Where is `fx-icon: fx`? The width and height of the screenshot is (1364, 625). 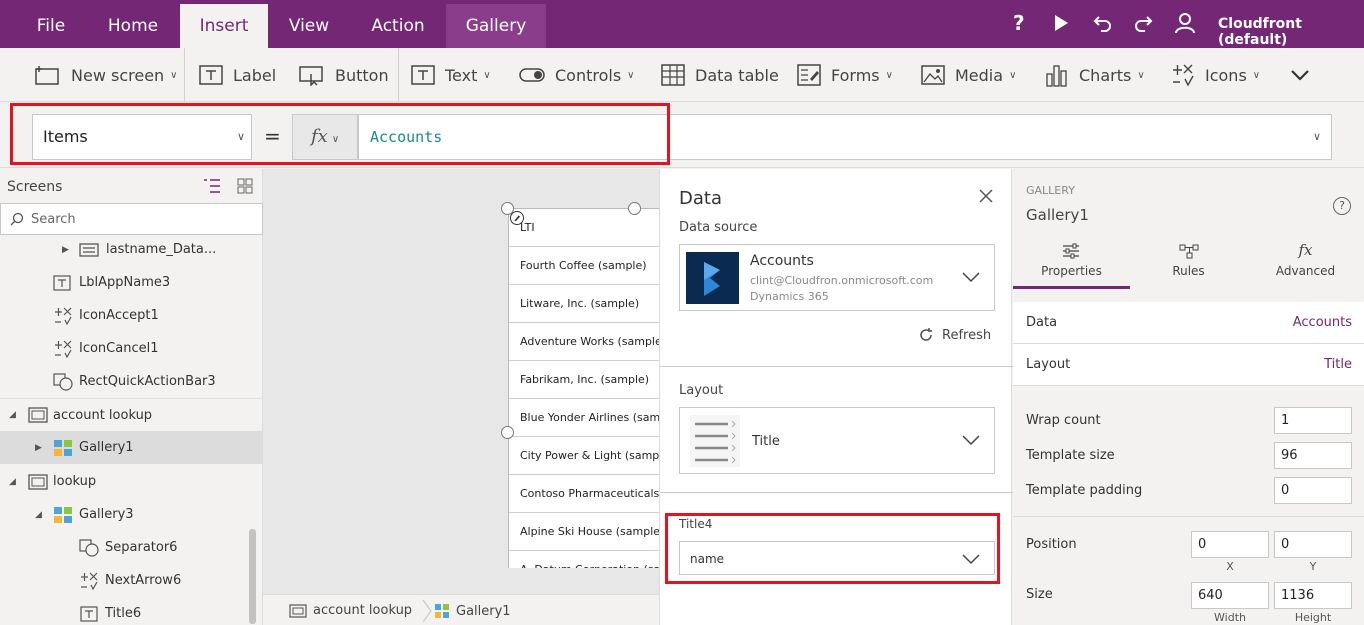 fx-icon: fx is located at coordinates (1305, 250).